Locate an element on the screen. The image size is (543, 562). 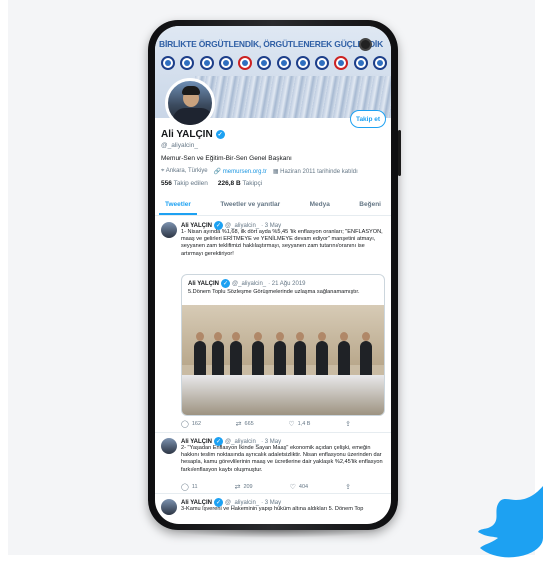
quoted-tweet-header: Ali YALÇIN ✓ @_aliyalcin_ · 21 Ağu 2019 is located at coordinates (247, 283).